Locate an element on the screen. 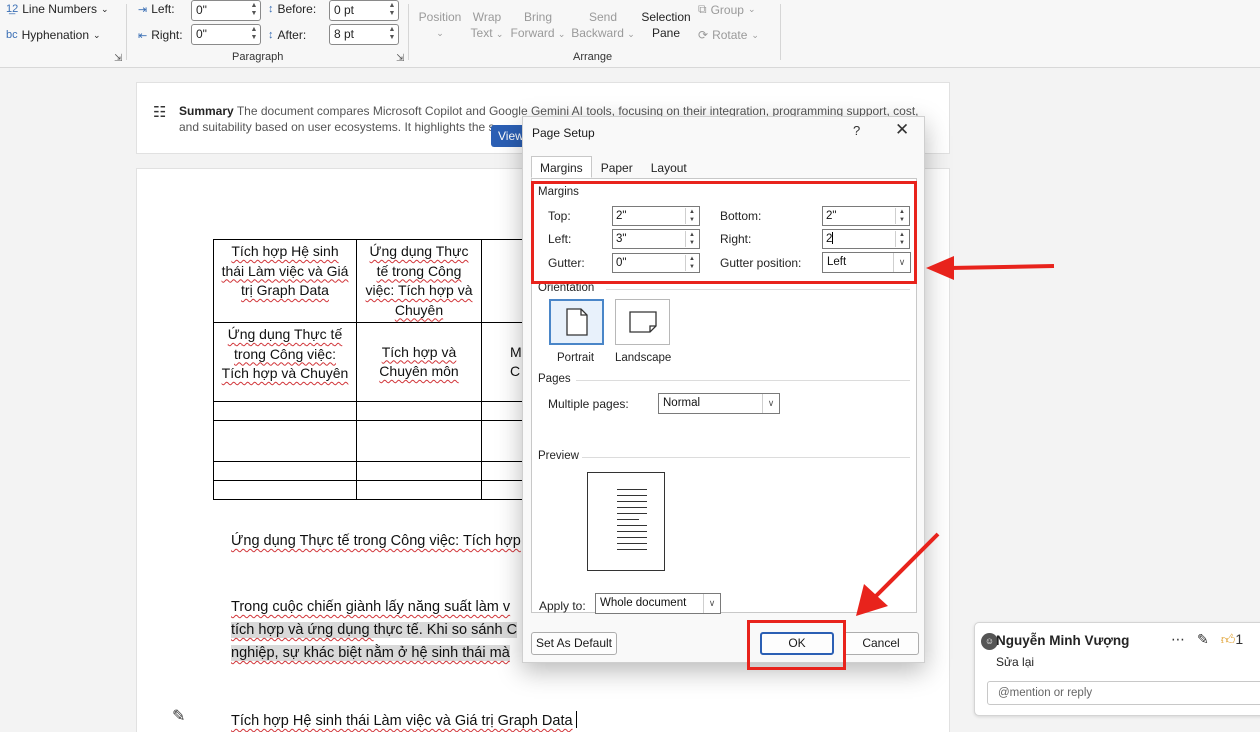 This screenshot has width=1260, height=732. indent-left-label: ⇥ Left: is located at coordinates (156, 9).